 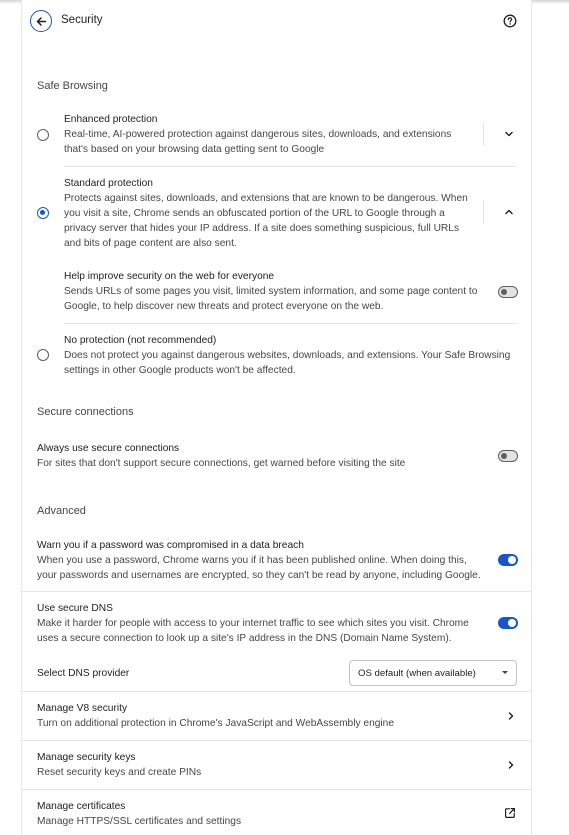 What do you see at coordinates (508, 623) in the screenshot?
I see `secure-dns-toggle` at bounding box center [508, 623].